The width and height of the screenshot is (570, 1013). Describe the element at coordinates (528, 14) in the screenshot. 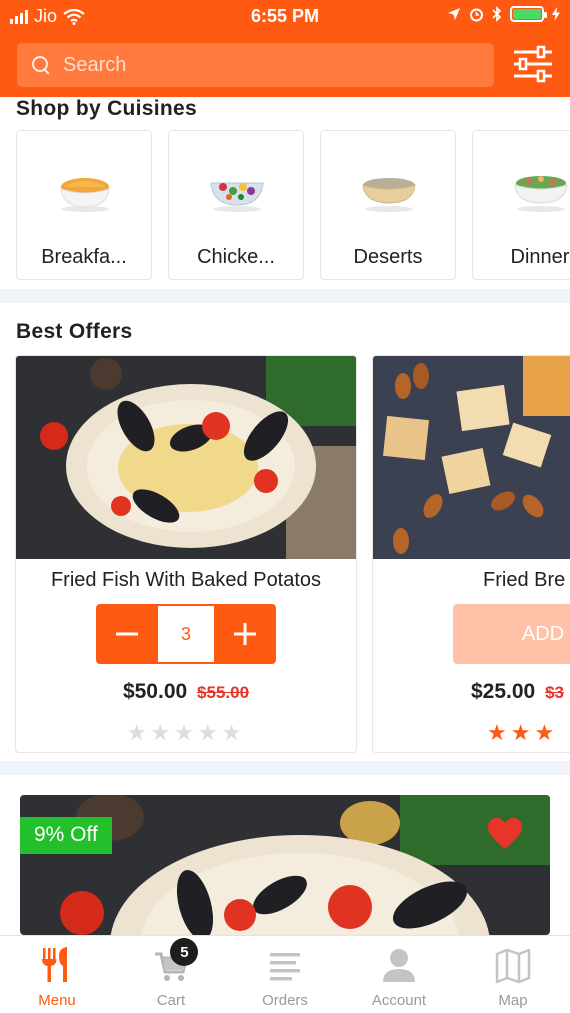

I see `battery-icon` at that location.